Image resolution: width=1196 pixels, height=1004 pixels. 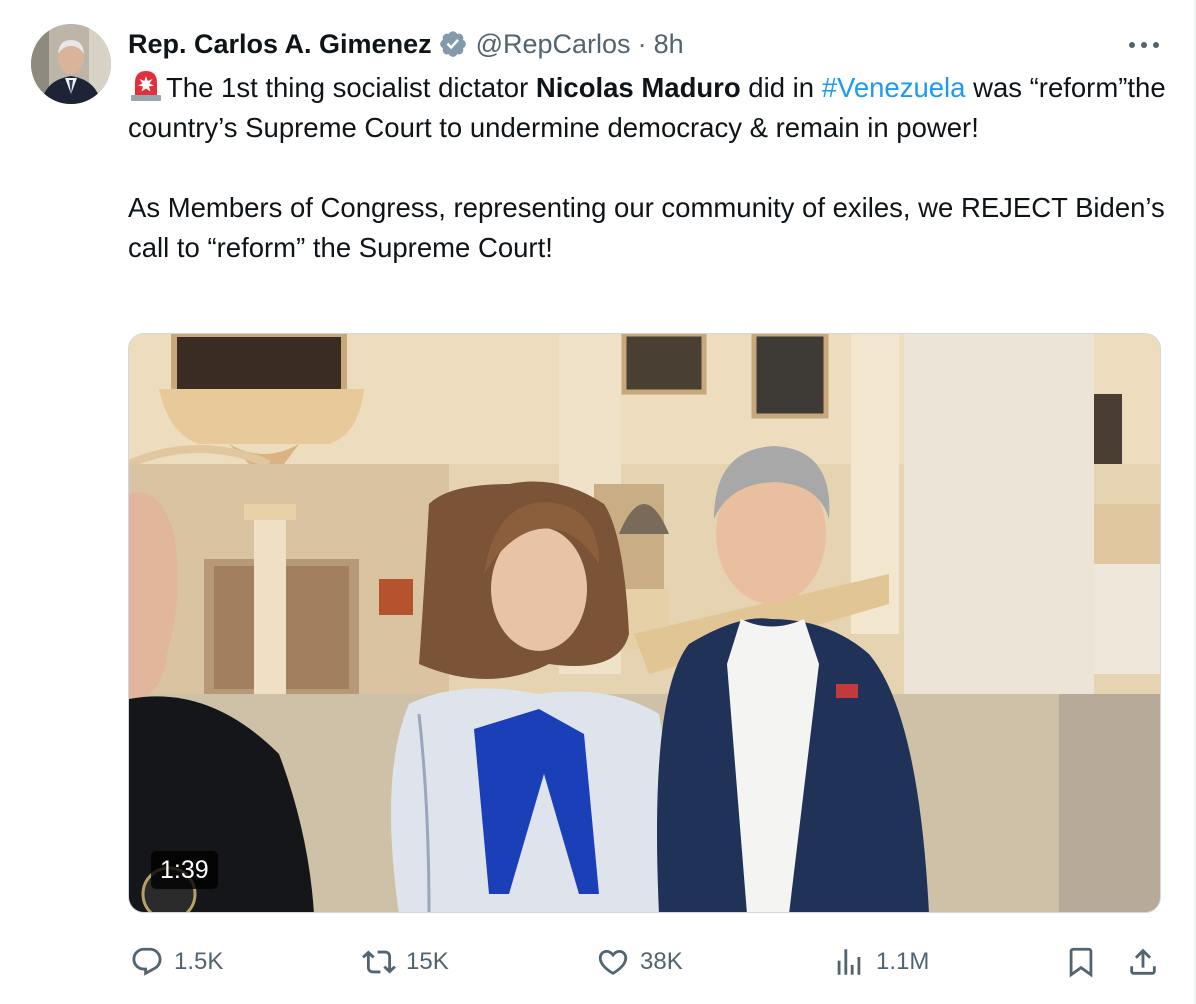 I want to click on avatar, so click(x=71, y=64).